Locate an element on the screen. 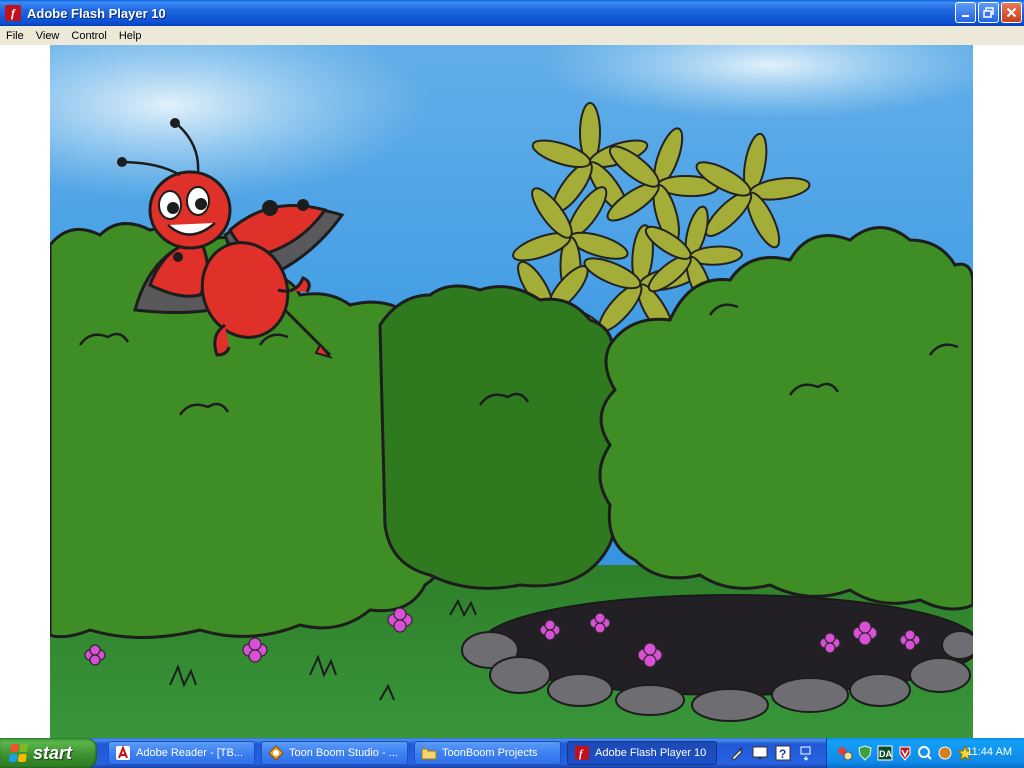 The height and width of the screenshot is (768, 1024). clock: 11:44 AM is located at coordinates (989, 752).